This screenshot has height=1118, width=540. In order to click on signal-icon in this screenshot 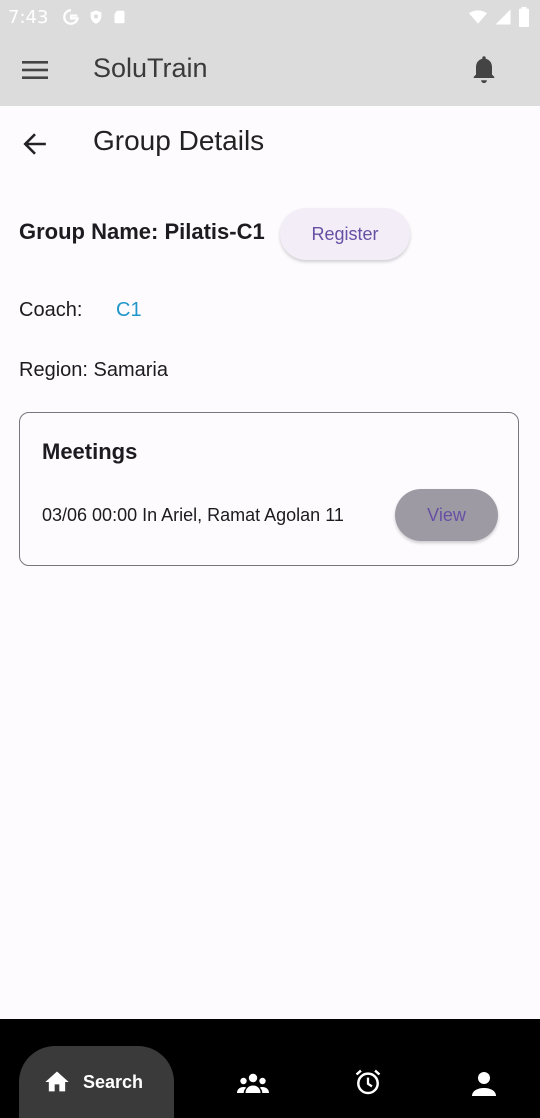, I will do `click(503, 17)`.